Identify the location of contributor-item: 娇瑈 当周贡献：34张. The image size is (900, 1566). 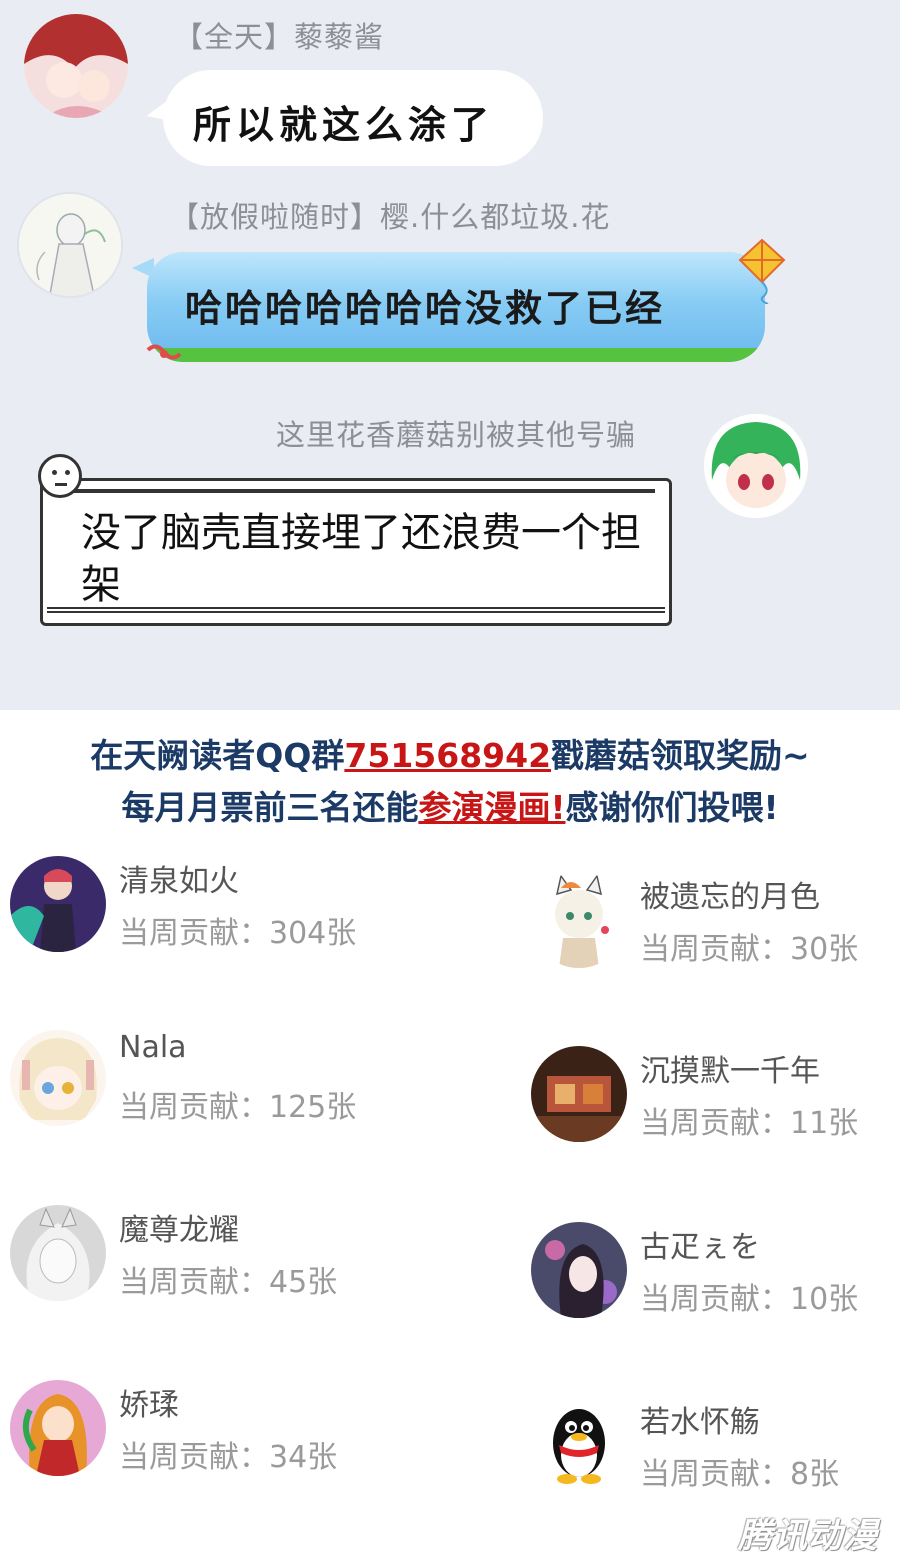
(200, 1435).